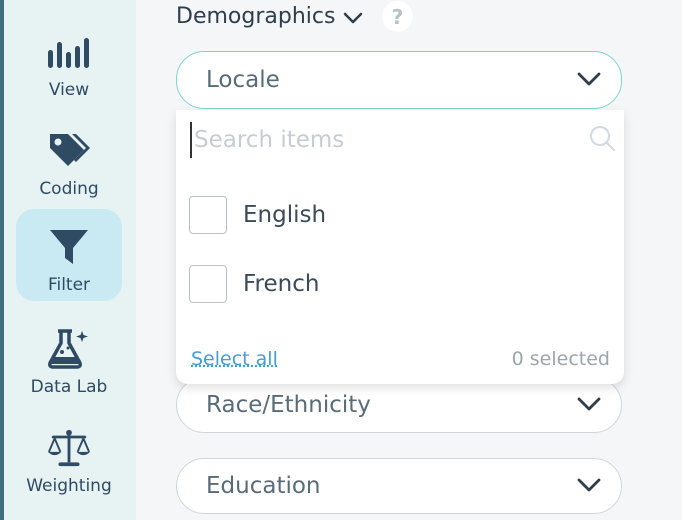  Describe the element at coordinates (69, 247) in the screenshot. I see `filter-icon` at that location.